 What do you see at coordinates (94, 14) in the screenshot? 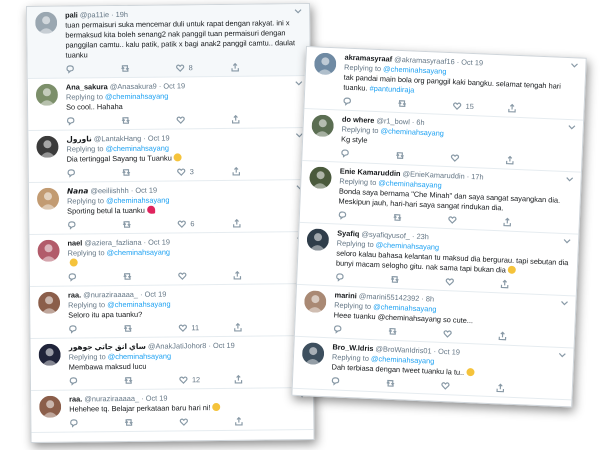
I see `user-handle: @pa11ie` at bounding box center [94, 14].